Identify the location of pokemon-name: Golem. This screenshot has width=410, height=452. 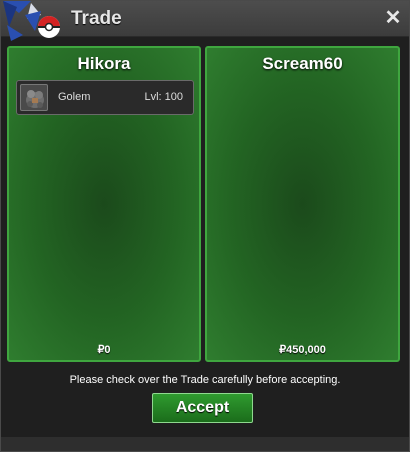
(74, 97).